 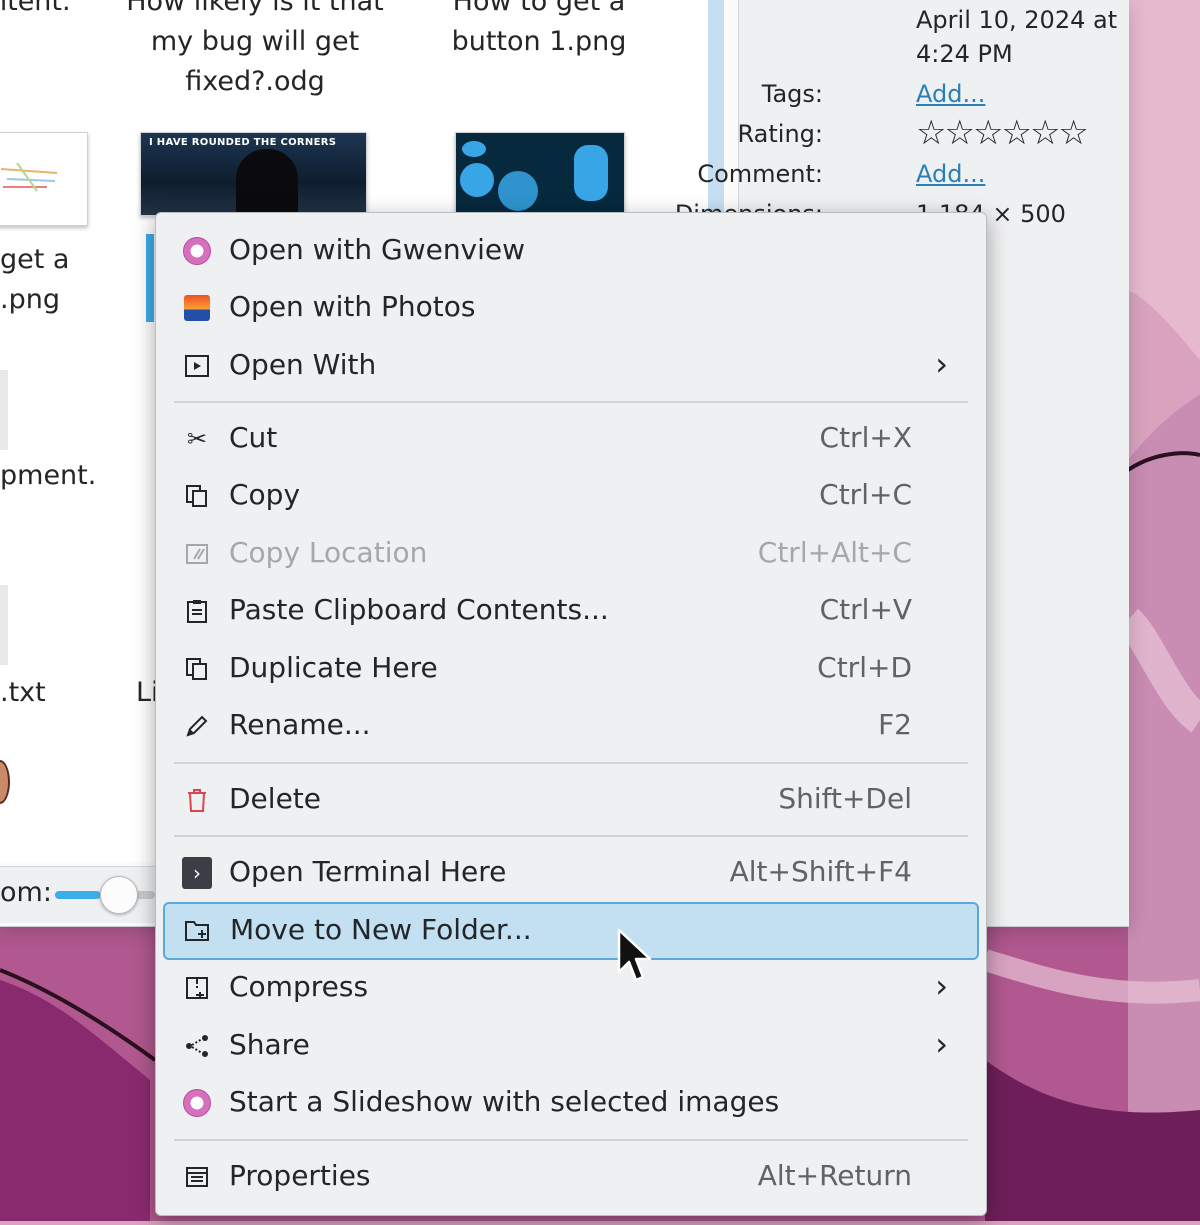 What do you see at coordinates (34, 280) in the screenshot?
I see `file-label: get a .png` at bounding box center [34, 280].